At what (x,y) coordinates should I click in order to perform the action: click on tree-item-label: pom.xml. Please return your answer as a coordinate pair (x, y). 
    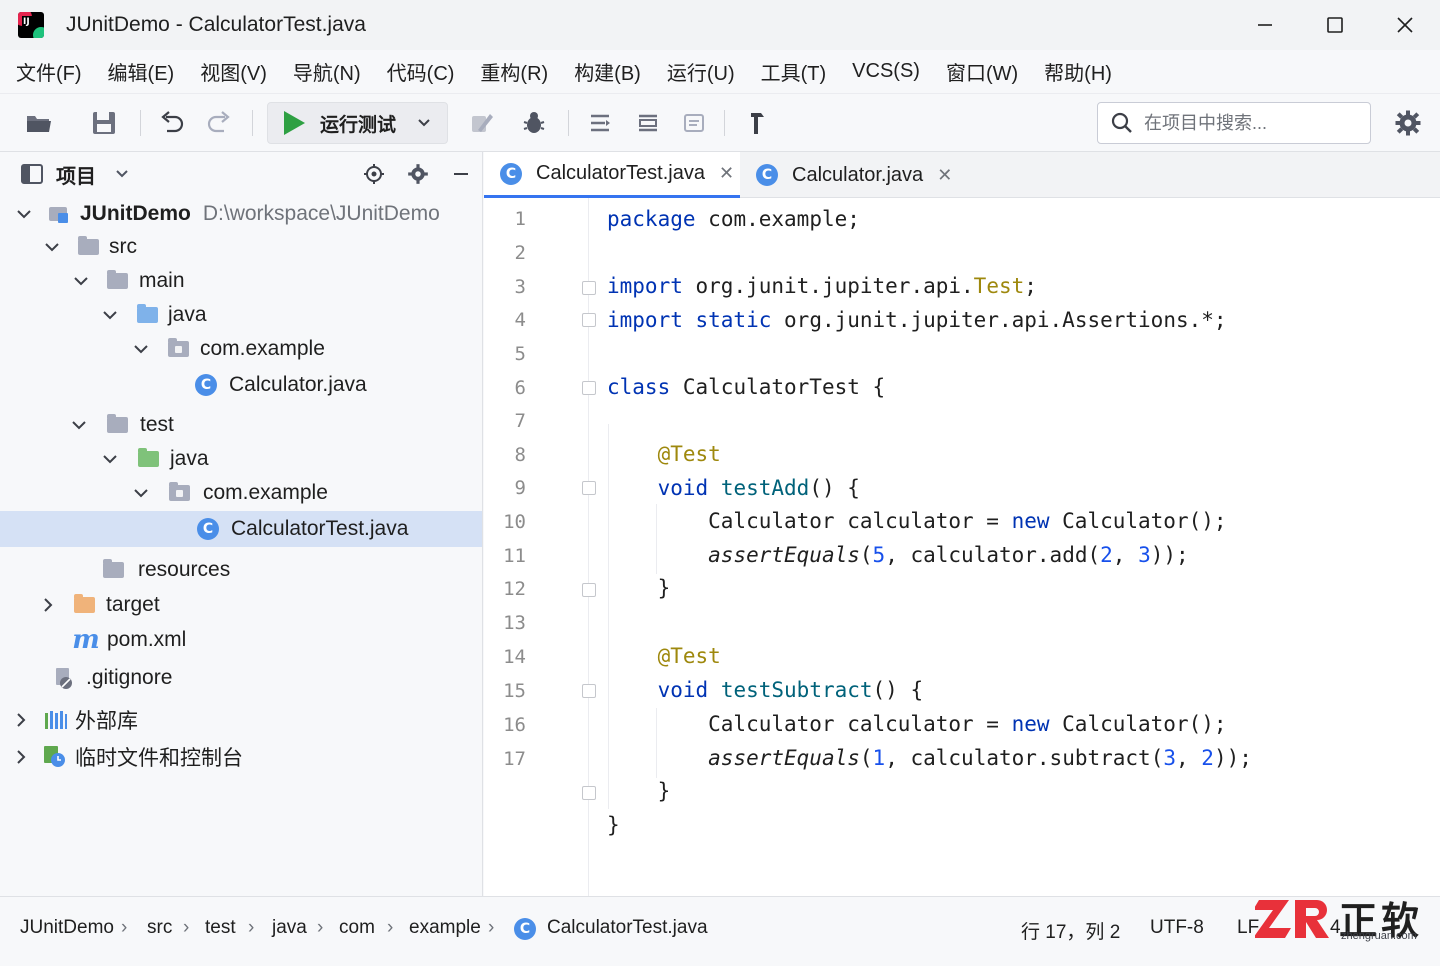
    Looking at the image, I should click on (147, 639).